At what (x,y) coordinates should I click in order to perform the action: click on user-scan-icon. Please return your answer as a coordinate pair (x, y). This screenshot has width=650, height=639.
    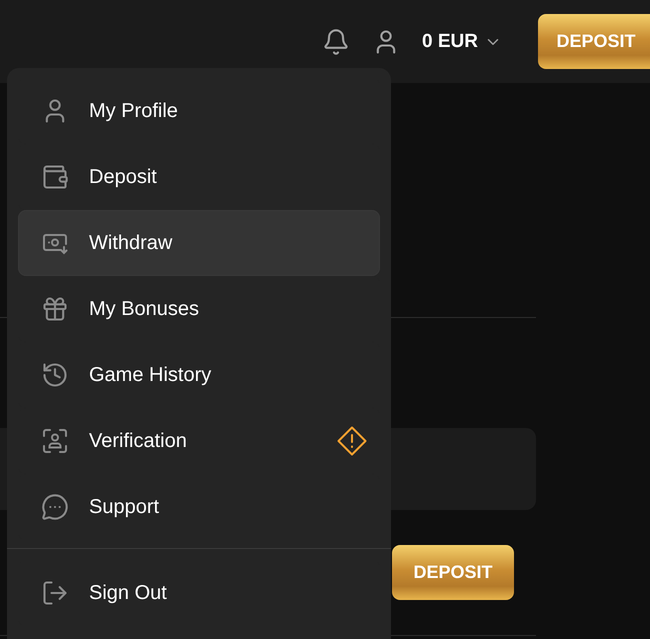
    Looking at the image, I should click on (55, 441).